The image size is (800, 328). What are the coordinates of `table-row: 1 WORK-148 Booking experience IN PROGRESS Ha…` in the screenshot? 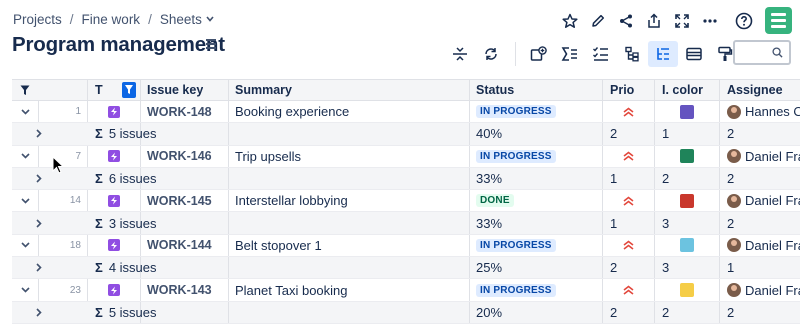 It's located at (406, 112).